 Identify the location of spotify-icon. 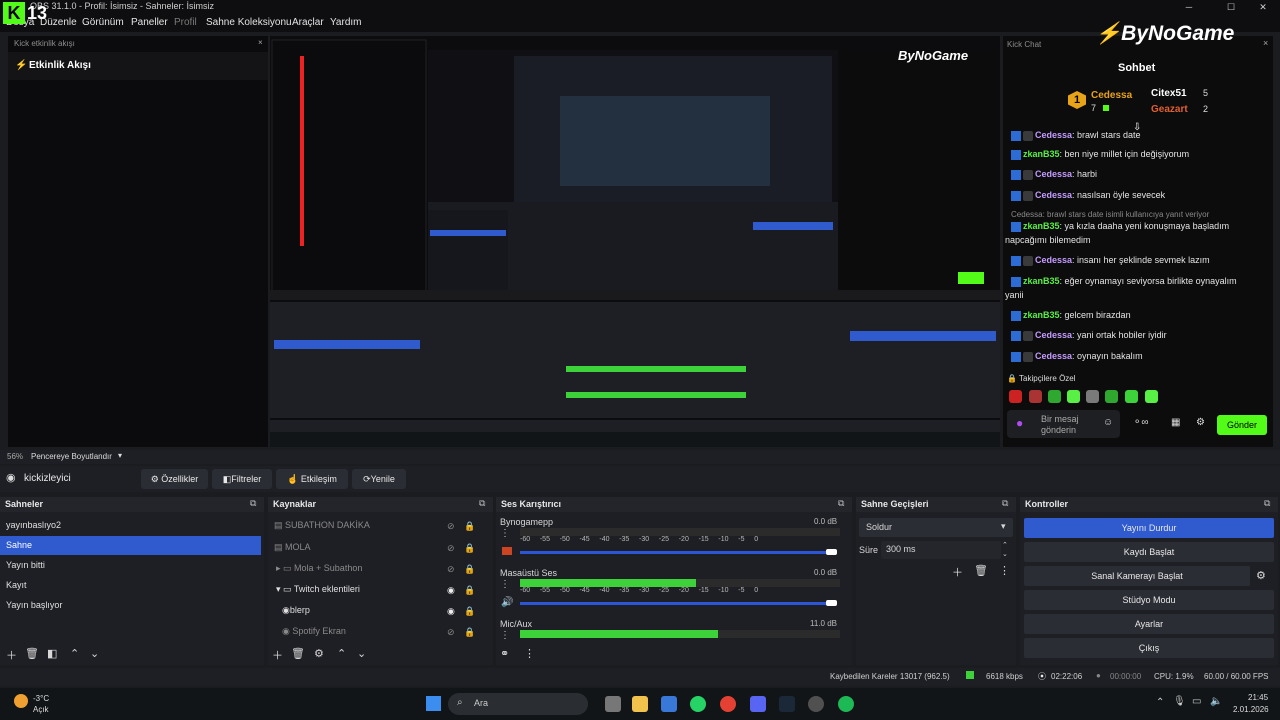
(846, 704).